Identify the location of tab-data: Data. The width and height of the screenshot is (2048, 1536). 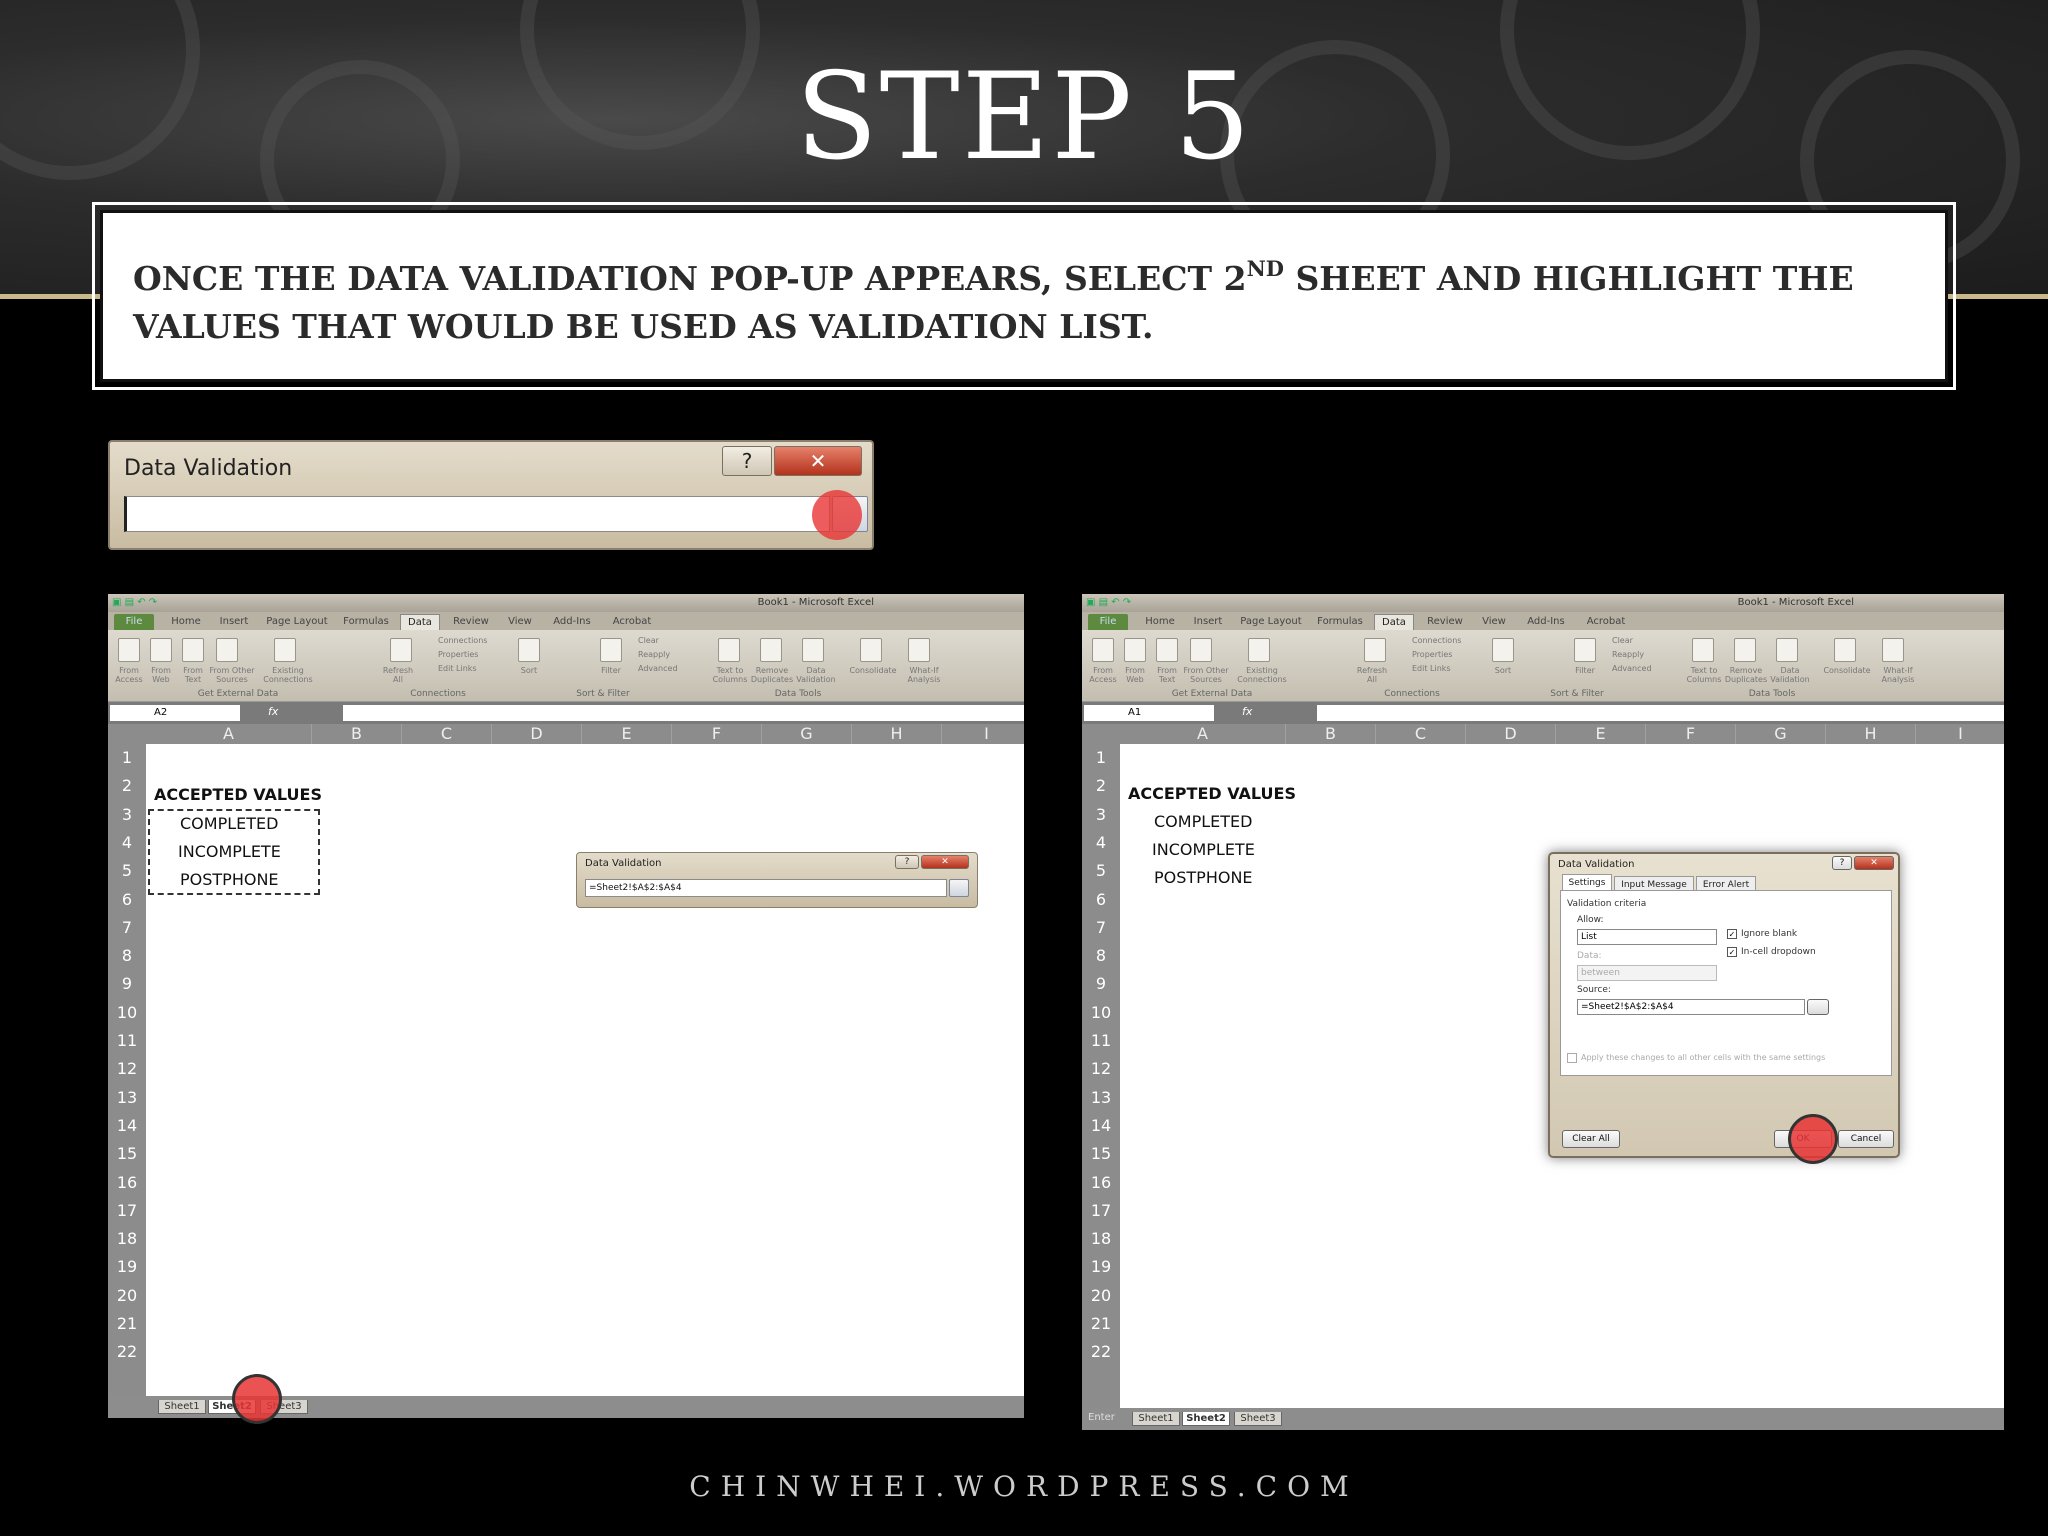
(420, 622).